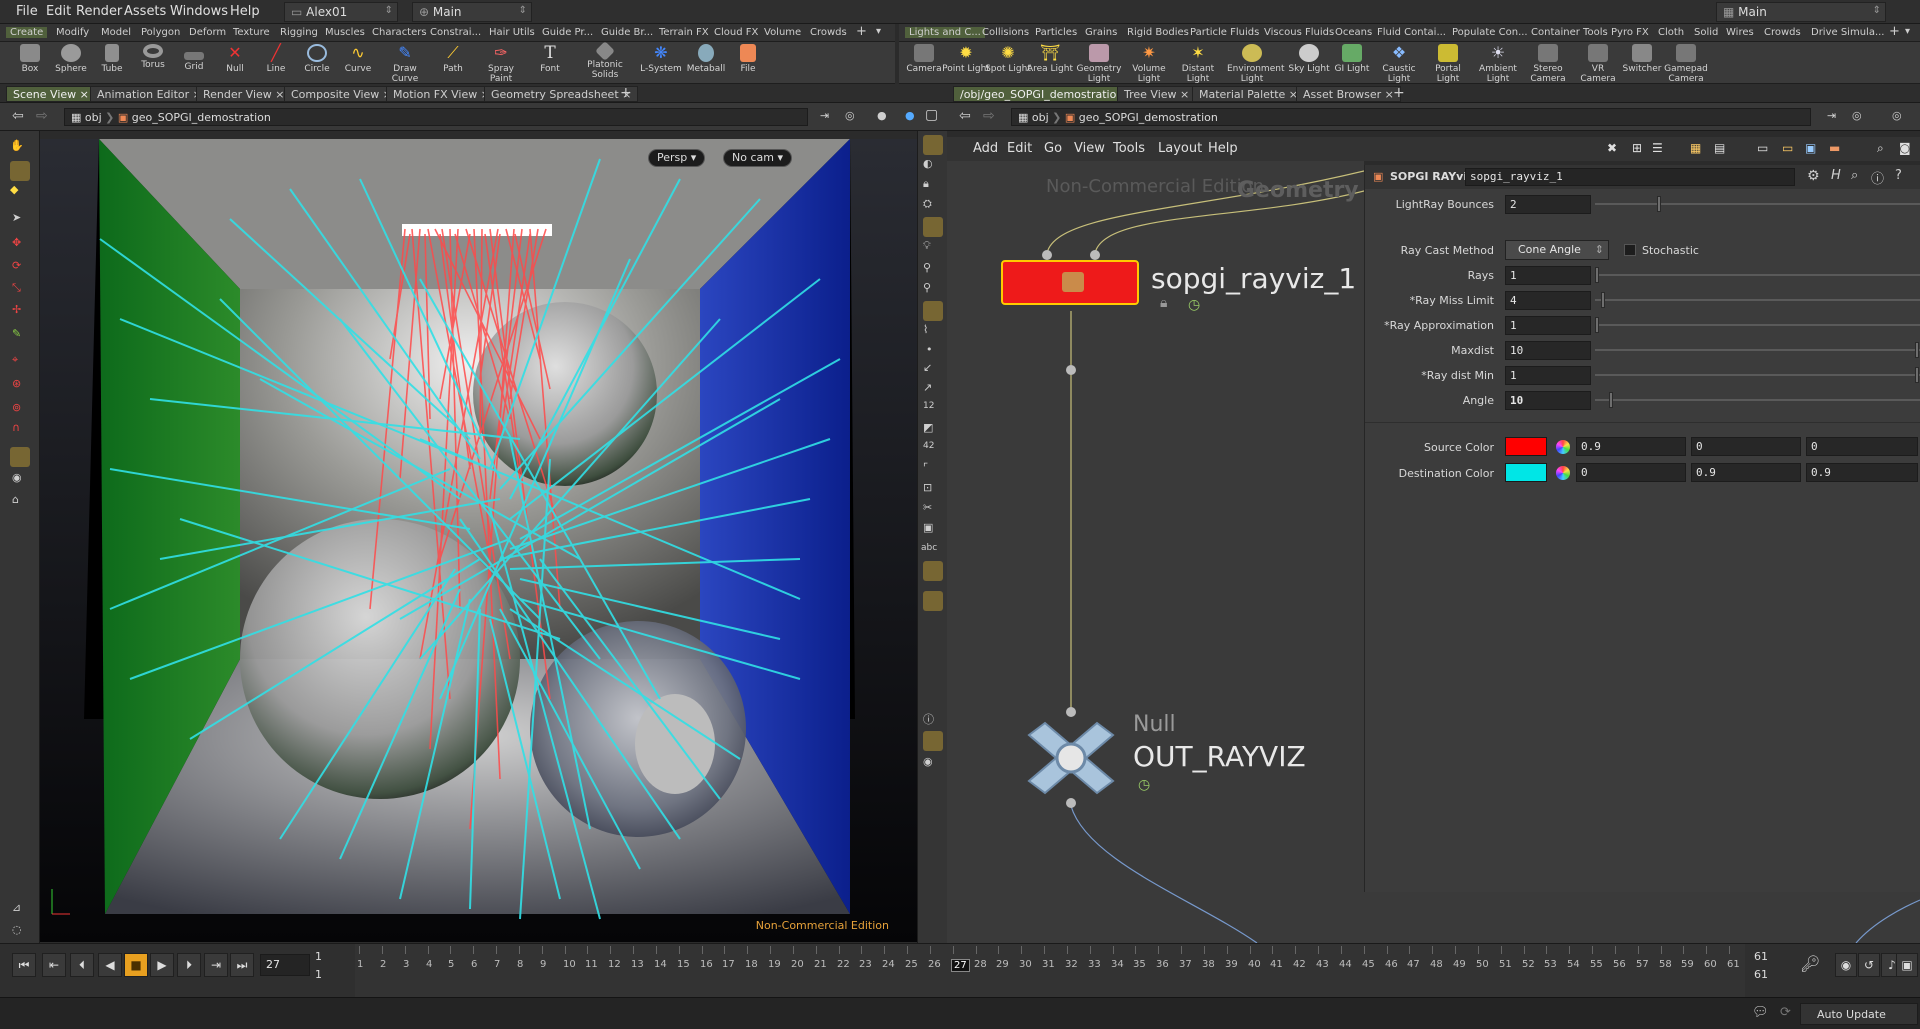 This screenshot has width=1920, height=1029. What do you see at coordinates (1411, 117) in the screenshot?
I see `path-field: ▦ obj ❯ ▣ geo_SOPGI_demostration` at bounding box center [1411, 117].